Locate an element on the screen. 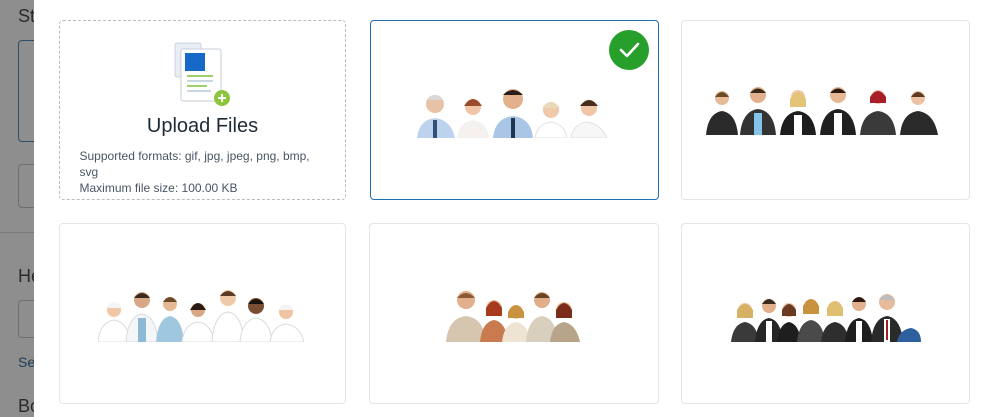  image-option-team-corporate is located at coordinates (825, 313).